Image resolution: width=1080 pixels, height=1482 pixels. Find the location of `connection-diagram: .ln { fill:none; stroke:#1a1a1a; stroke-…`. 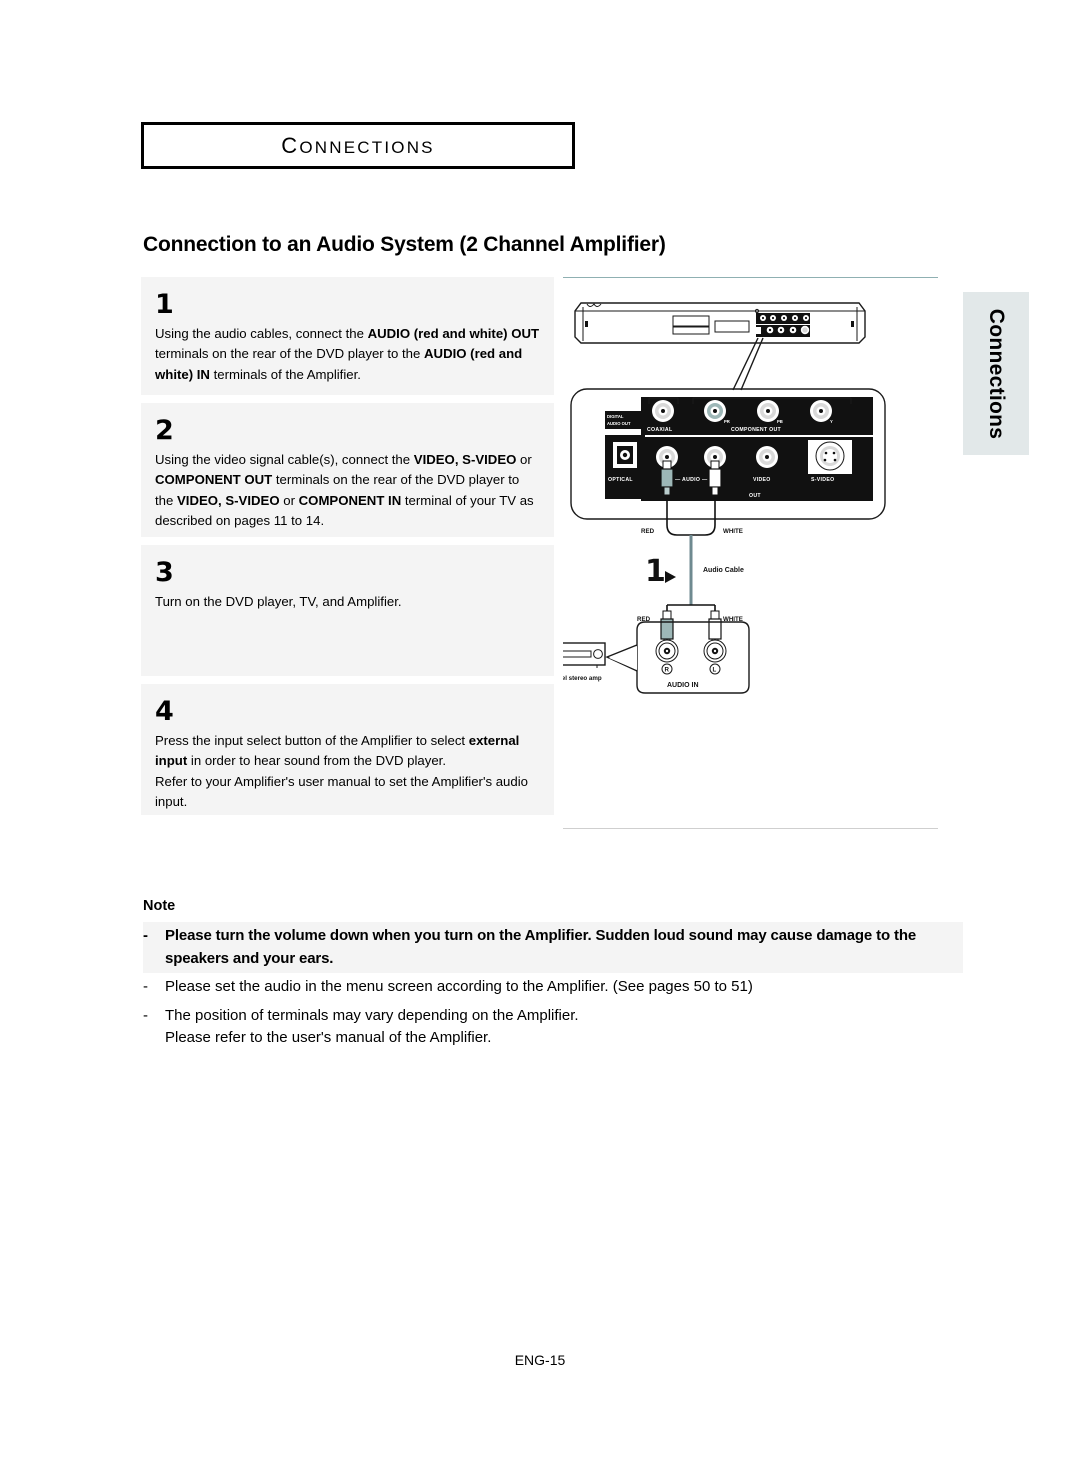

connection-diagram: .ln { fill:none; stroke:#1a1a1a; stroke-… is located at coordinates (739, 552).